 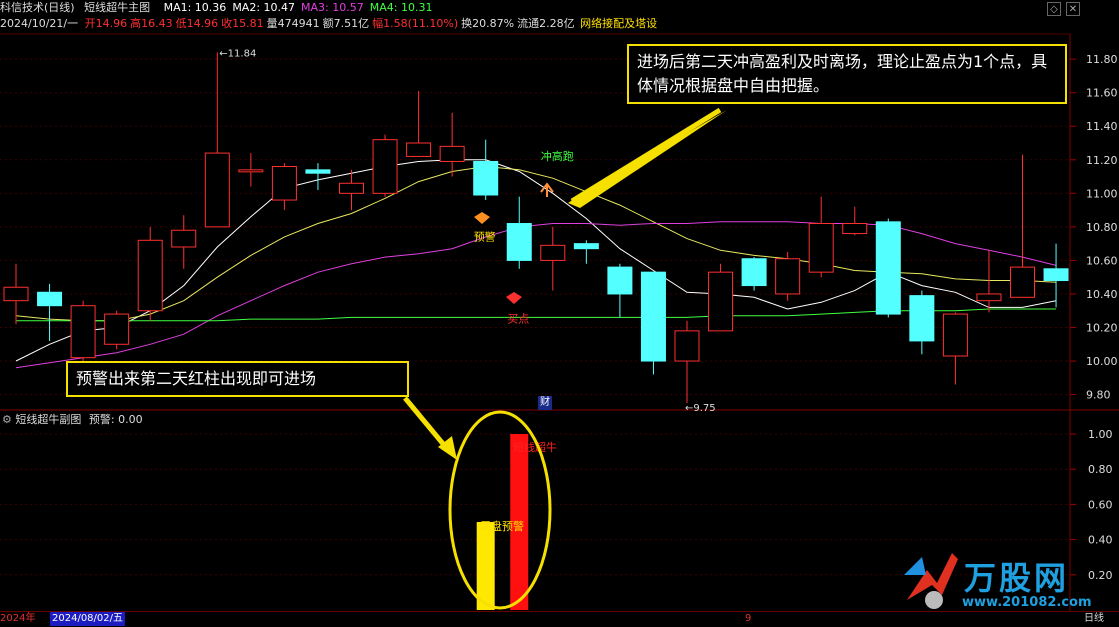 What do you see at coordinates (1102, 193) in the screenshot?
I see `y-tick-label: 11.00` at bounding box center [1102, 193].